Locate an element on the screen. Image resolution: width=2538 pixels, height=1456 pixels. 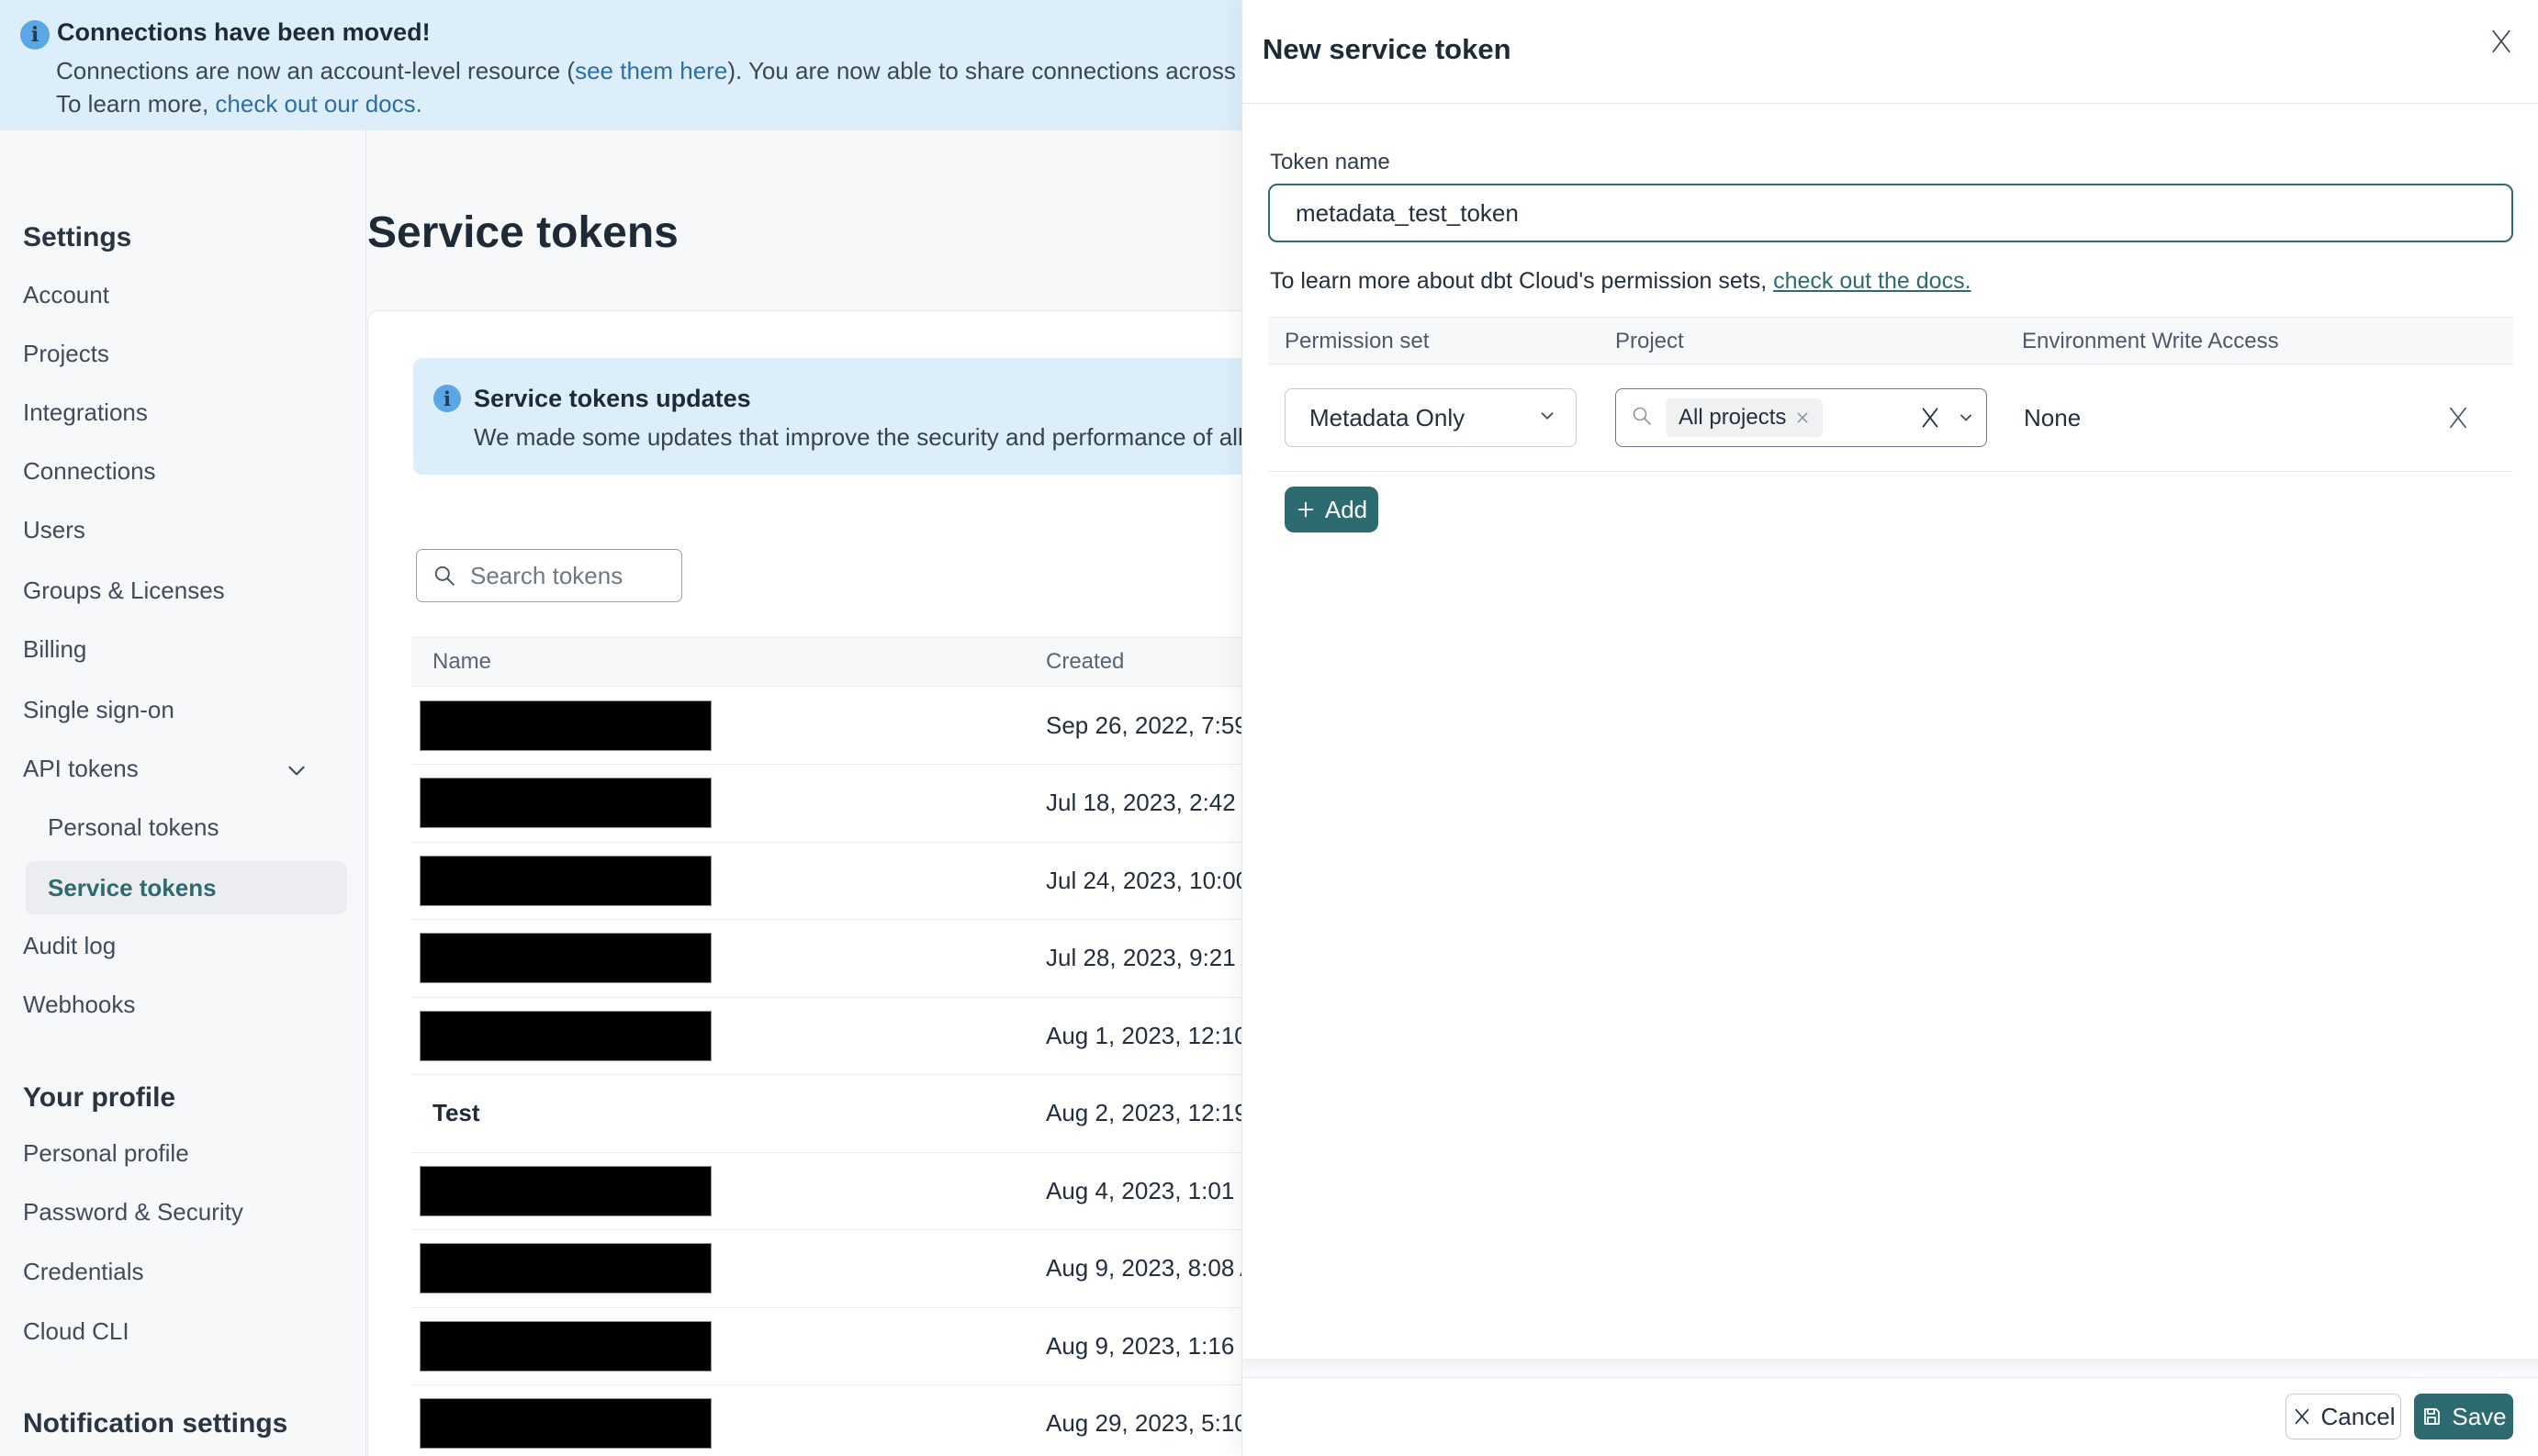
search-input is located at coordinates (549, 575).